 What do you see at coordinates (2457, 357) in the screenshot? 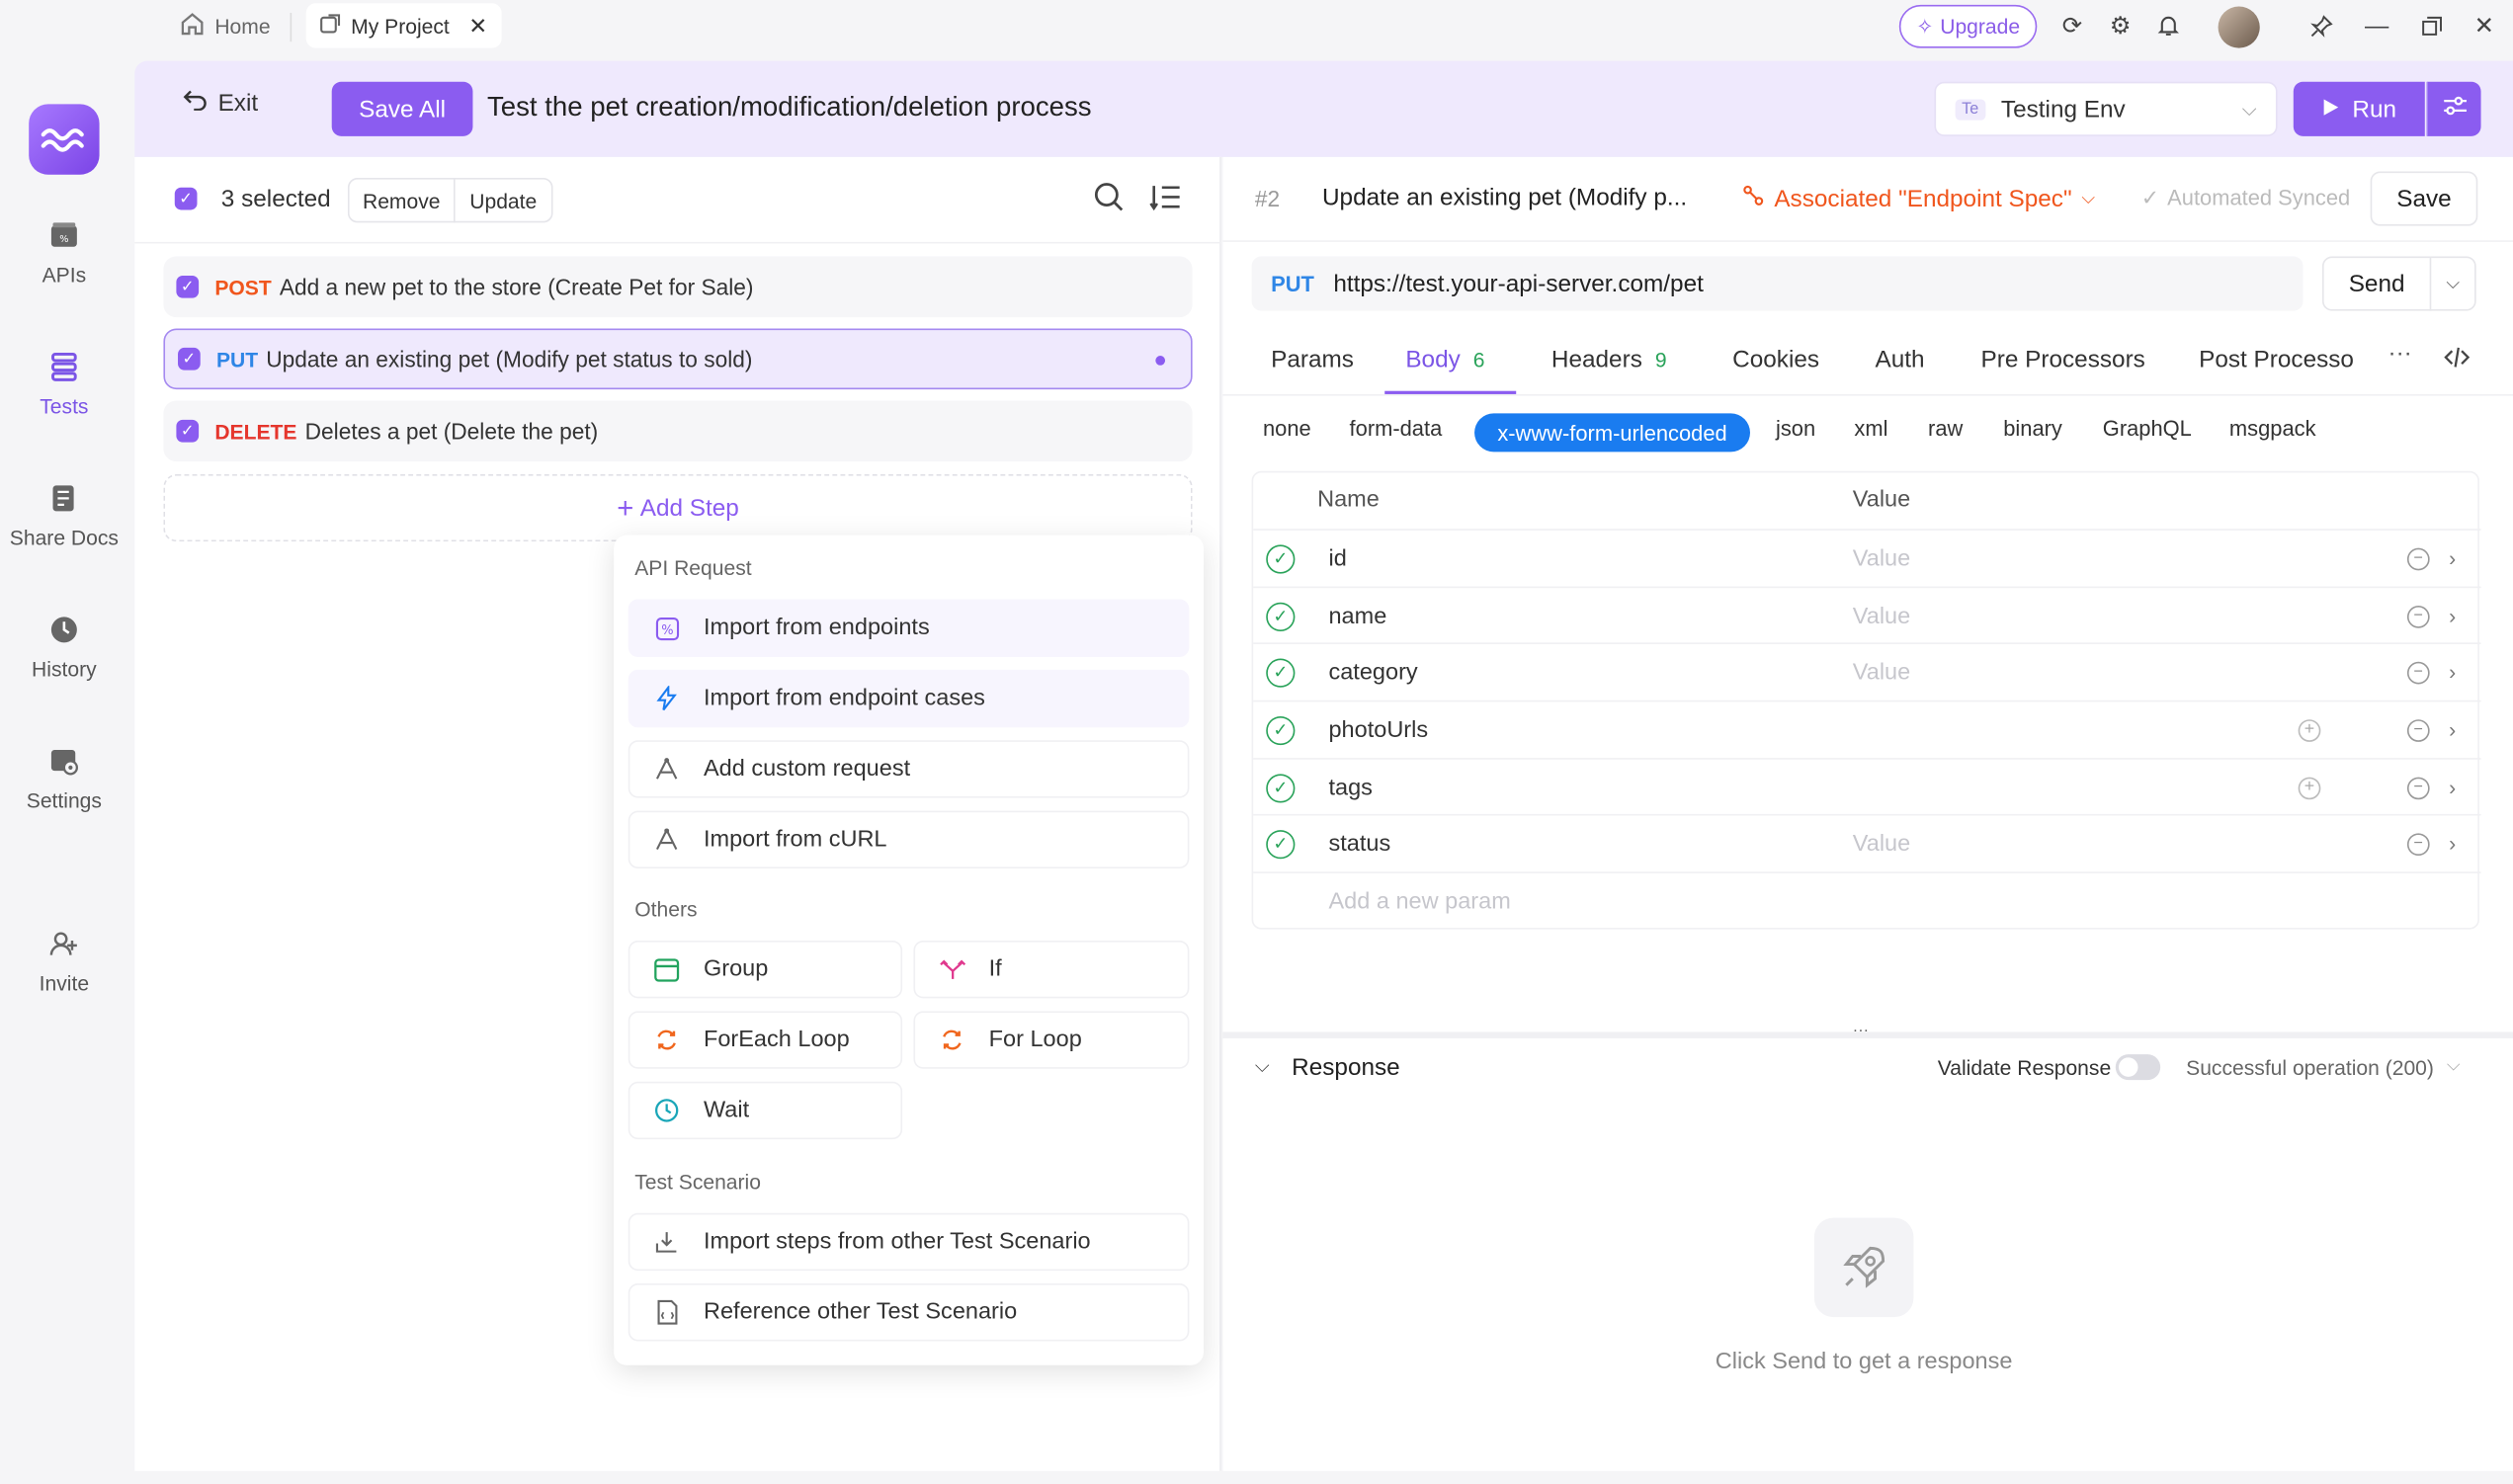
I see `code-icon` at bounding box center [2457, 357].